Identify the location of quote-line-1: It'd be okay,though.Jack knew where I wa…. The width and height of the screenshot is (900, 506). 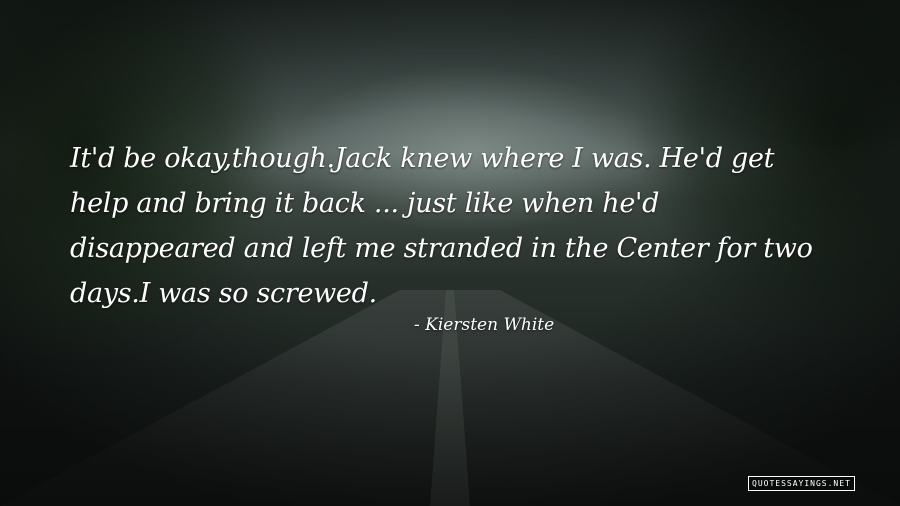
(422, 158).